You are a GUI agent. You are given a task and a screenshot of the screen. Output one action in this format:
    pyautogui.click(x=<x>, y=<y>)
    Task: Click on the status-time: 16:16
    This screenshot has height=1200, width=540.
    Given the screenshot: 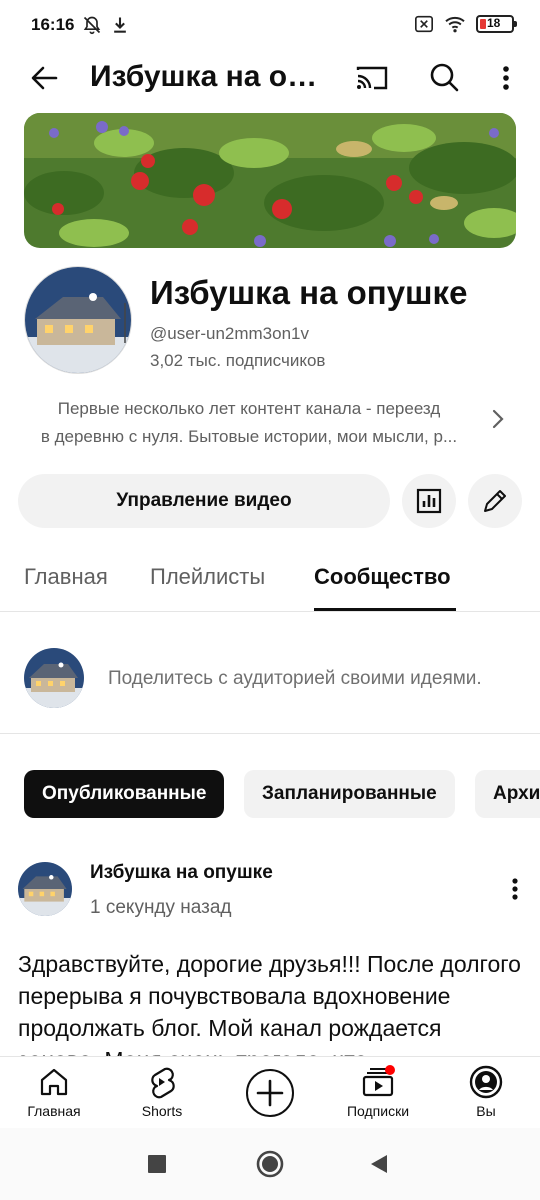 What is the action you would take?
    pyautogui.click(x=53, y=24)
    